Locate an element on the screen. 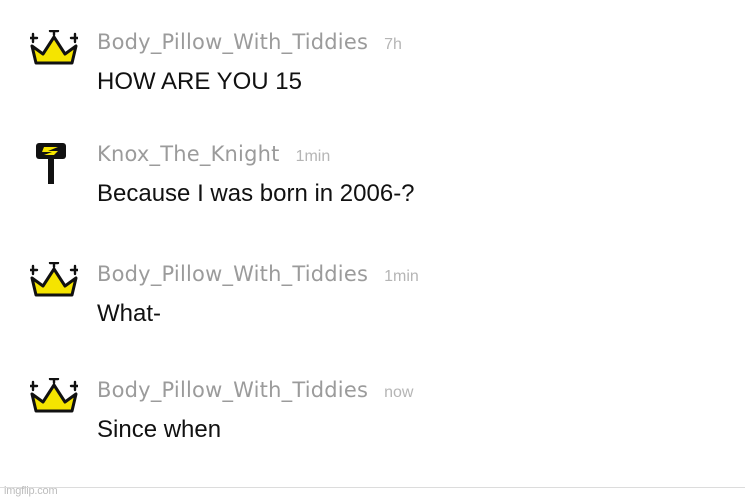 This screenshot has width=745, height=499. comment-header: Body_Pillow_With_Tiddies 7h is located at coordinates (249, 45).